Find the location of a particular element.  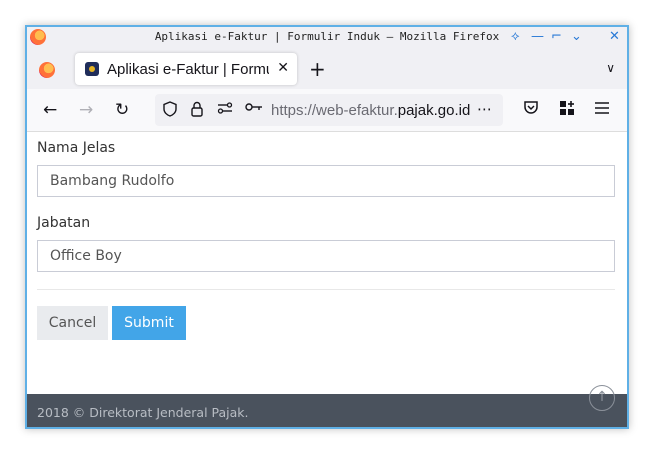

jabatan-input: Office Boy is located at coordinates (326, 256).